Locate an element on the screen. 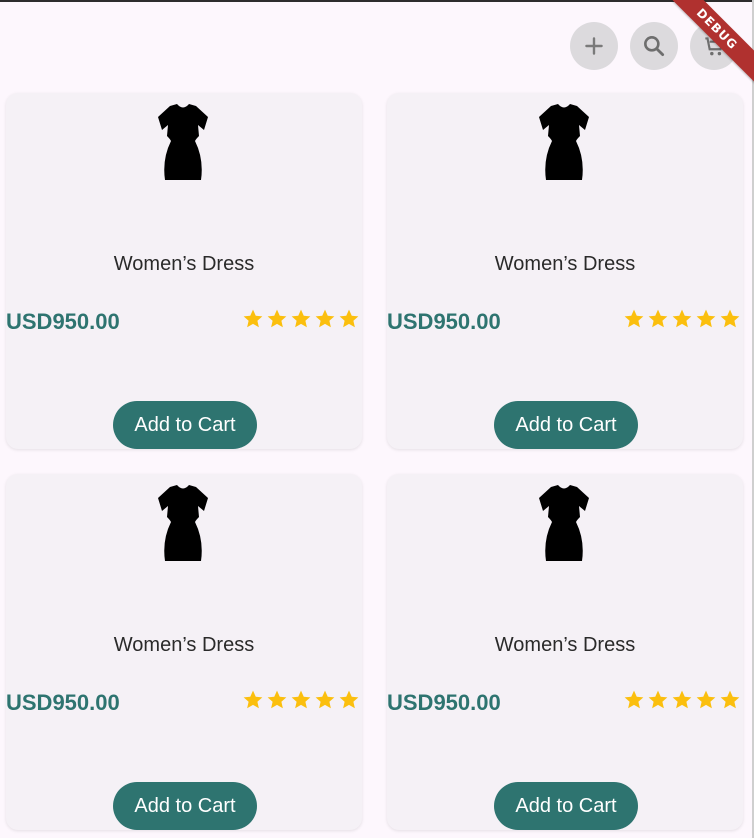 This screenshot has height=838, width=754. add-button is located at coordinates (594, 46).